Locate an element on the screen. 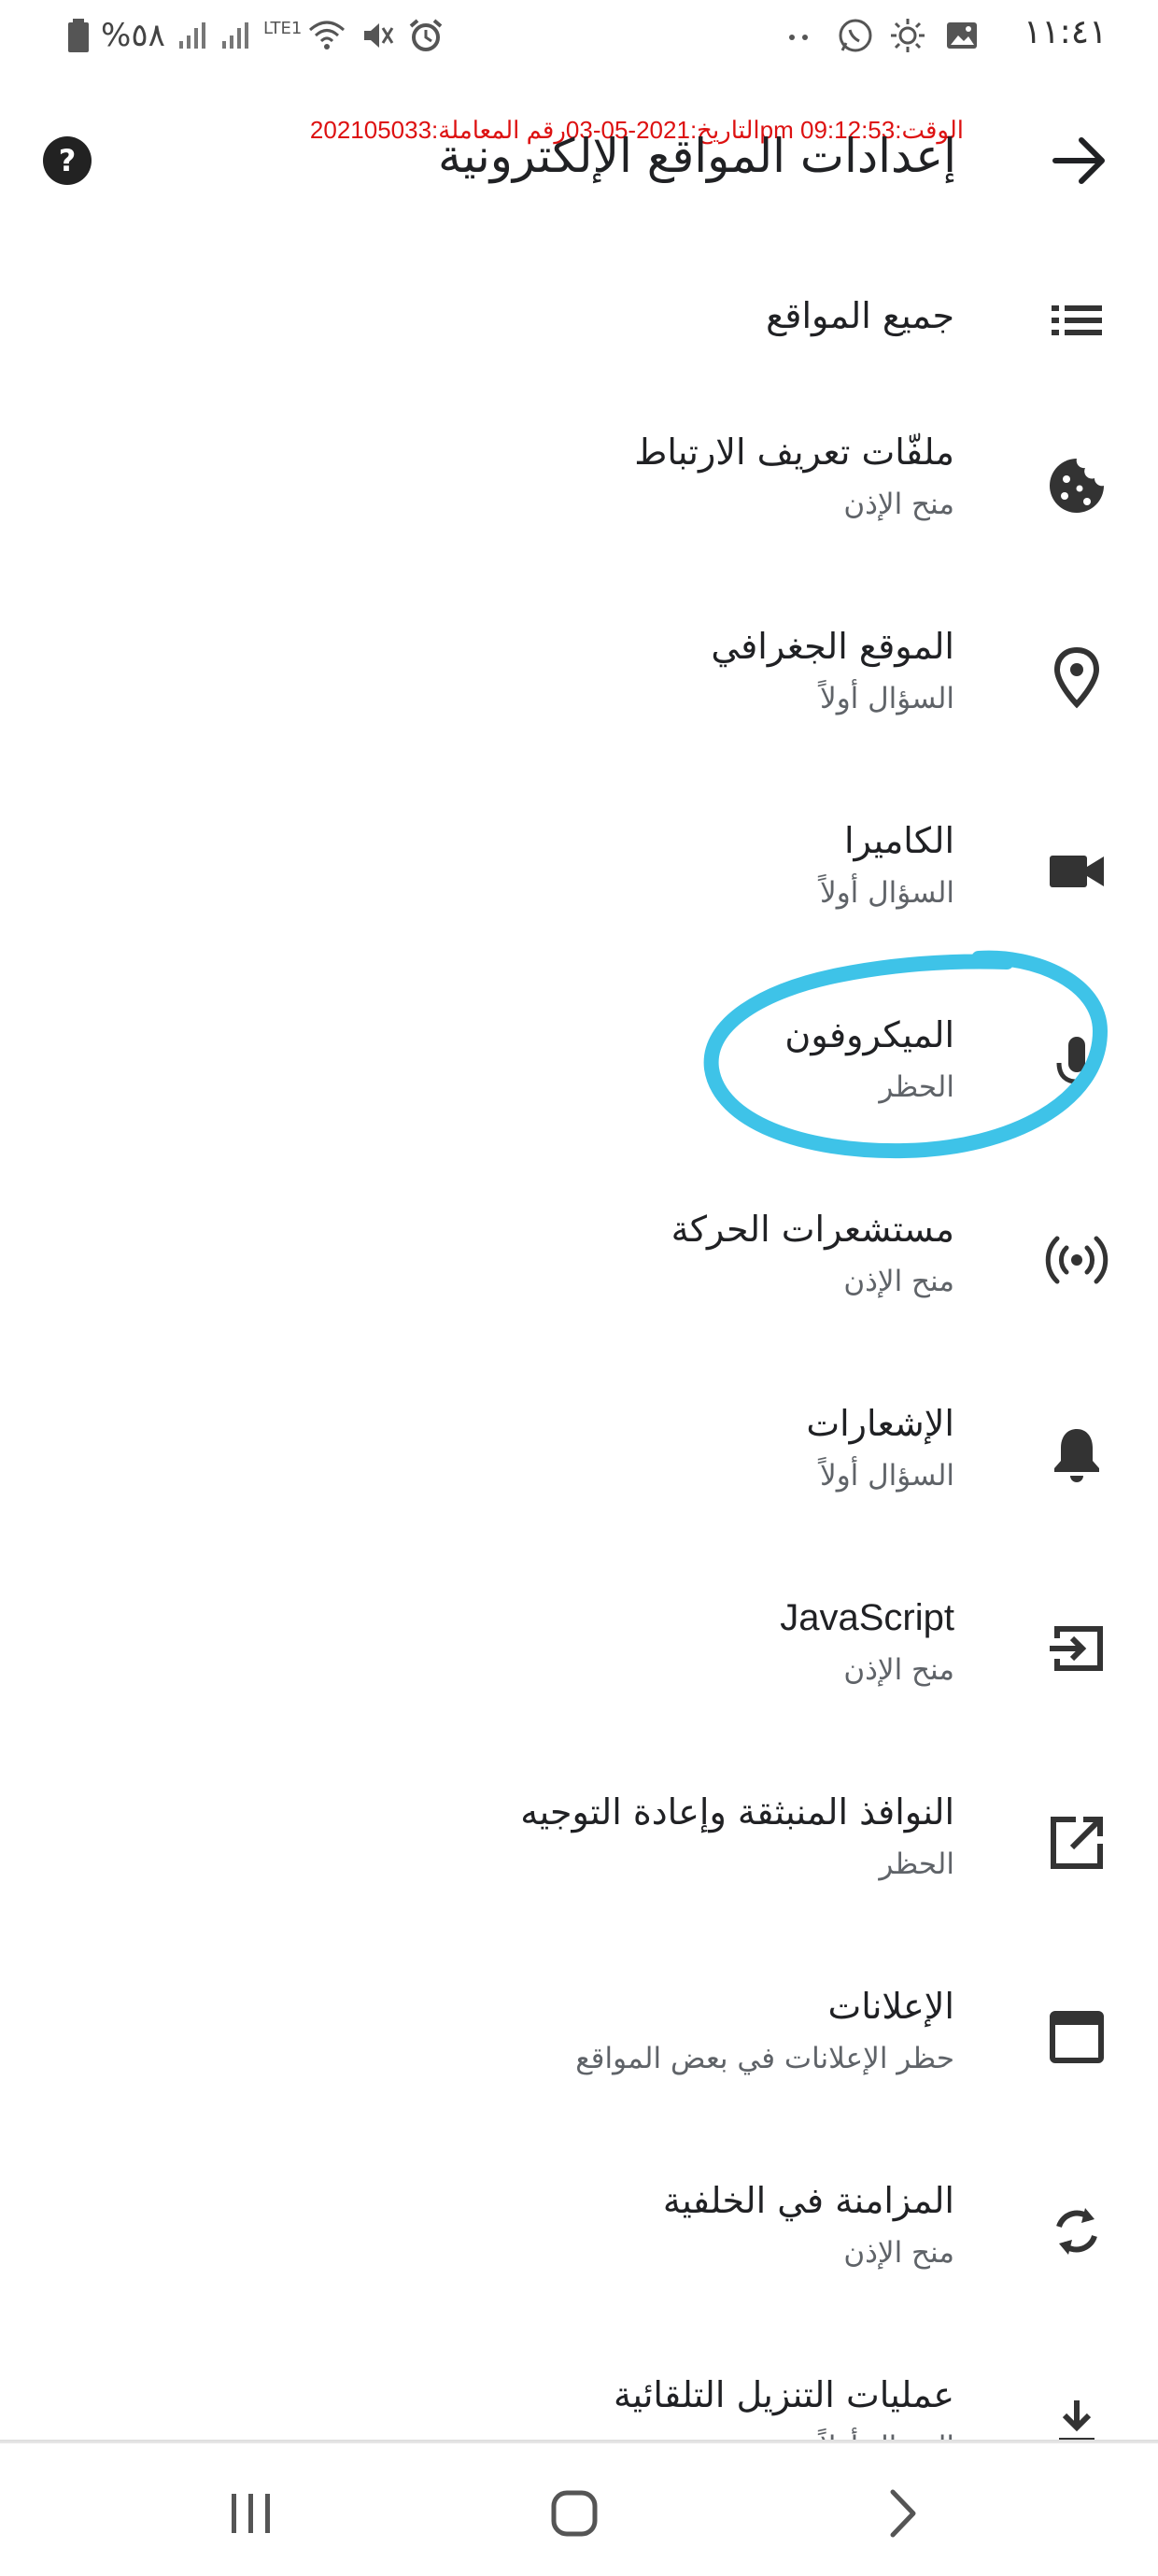  setting-subtitle: حظر الإعلانات في بعض المواقع is located at coordinates (764, 2058).